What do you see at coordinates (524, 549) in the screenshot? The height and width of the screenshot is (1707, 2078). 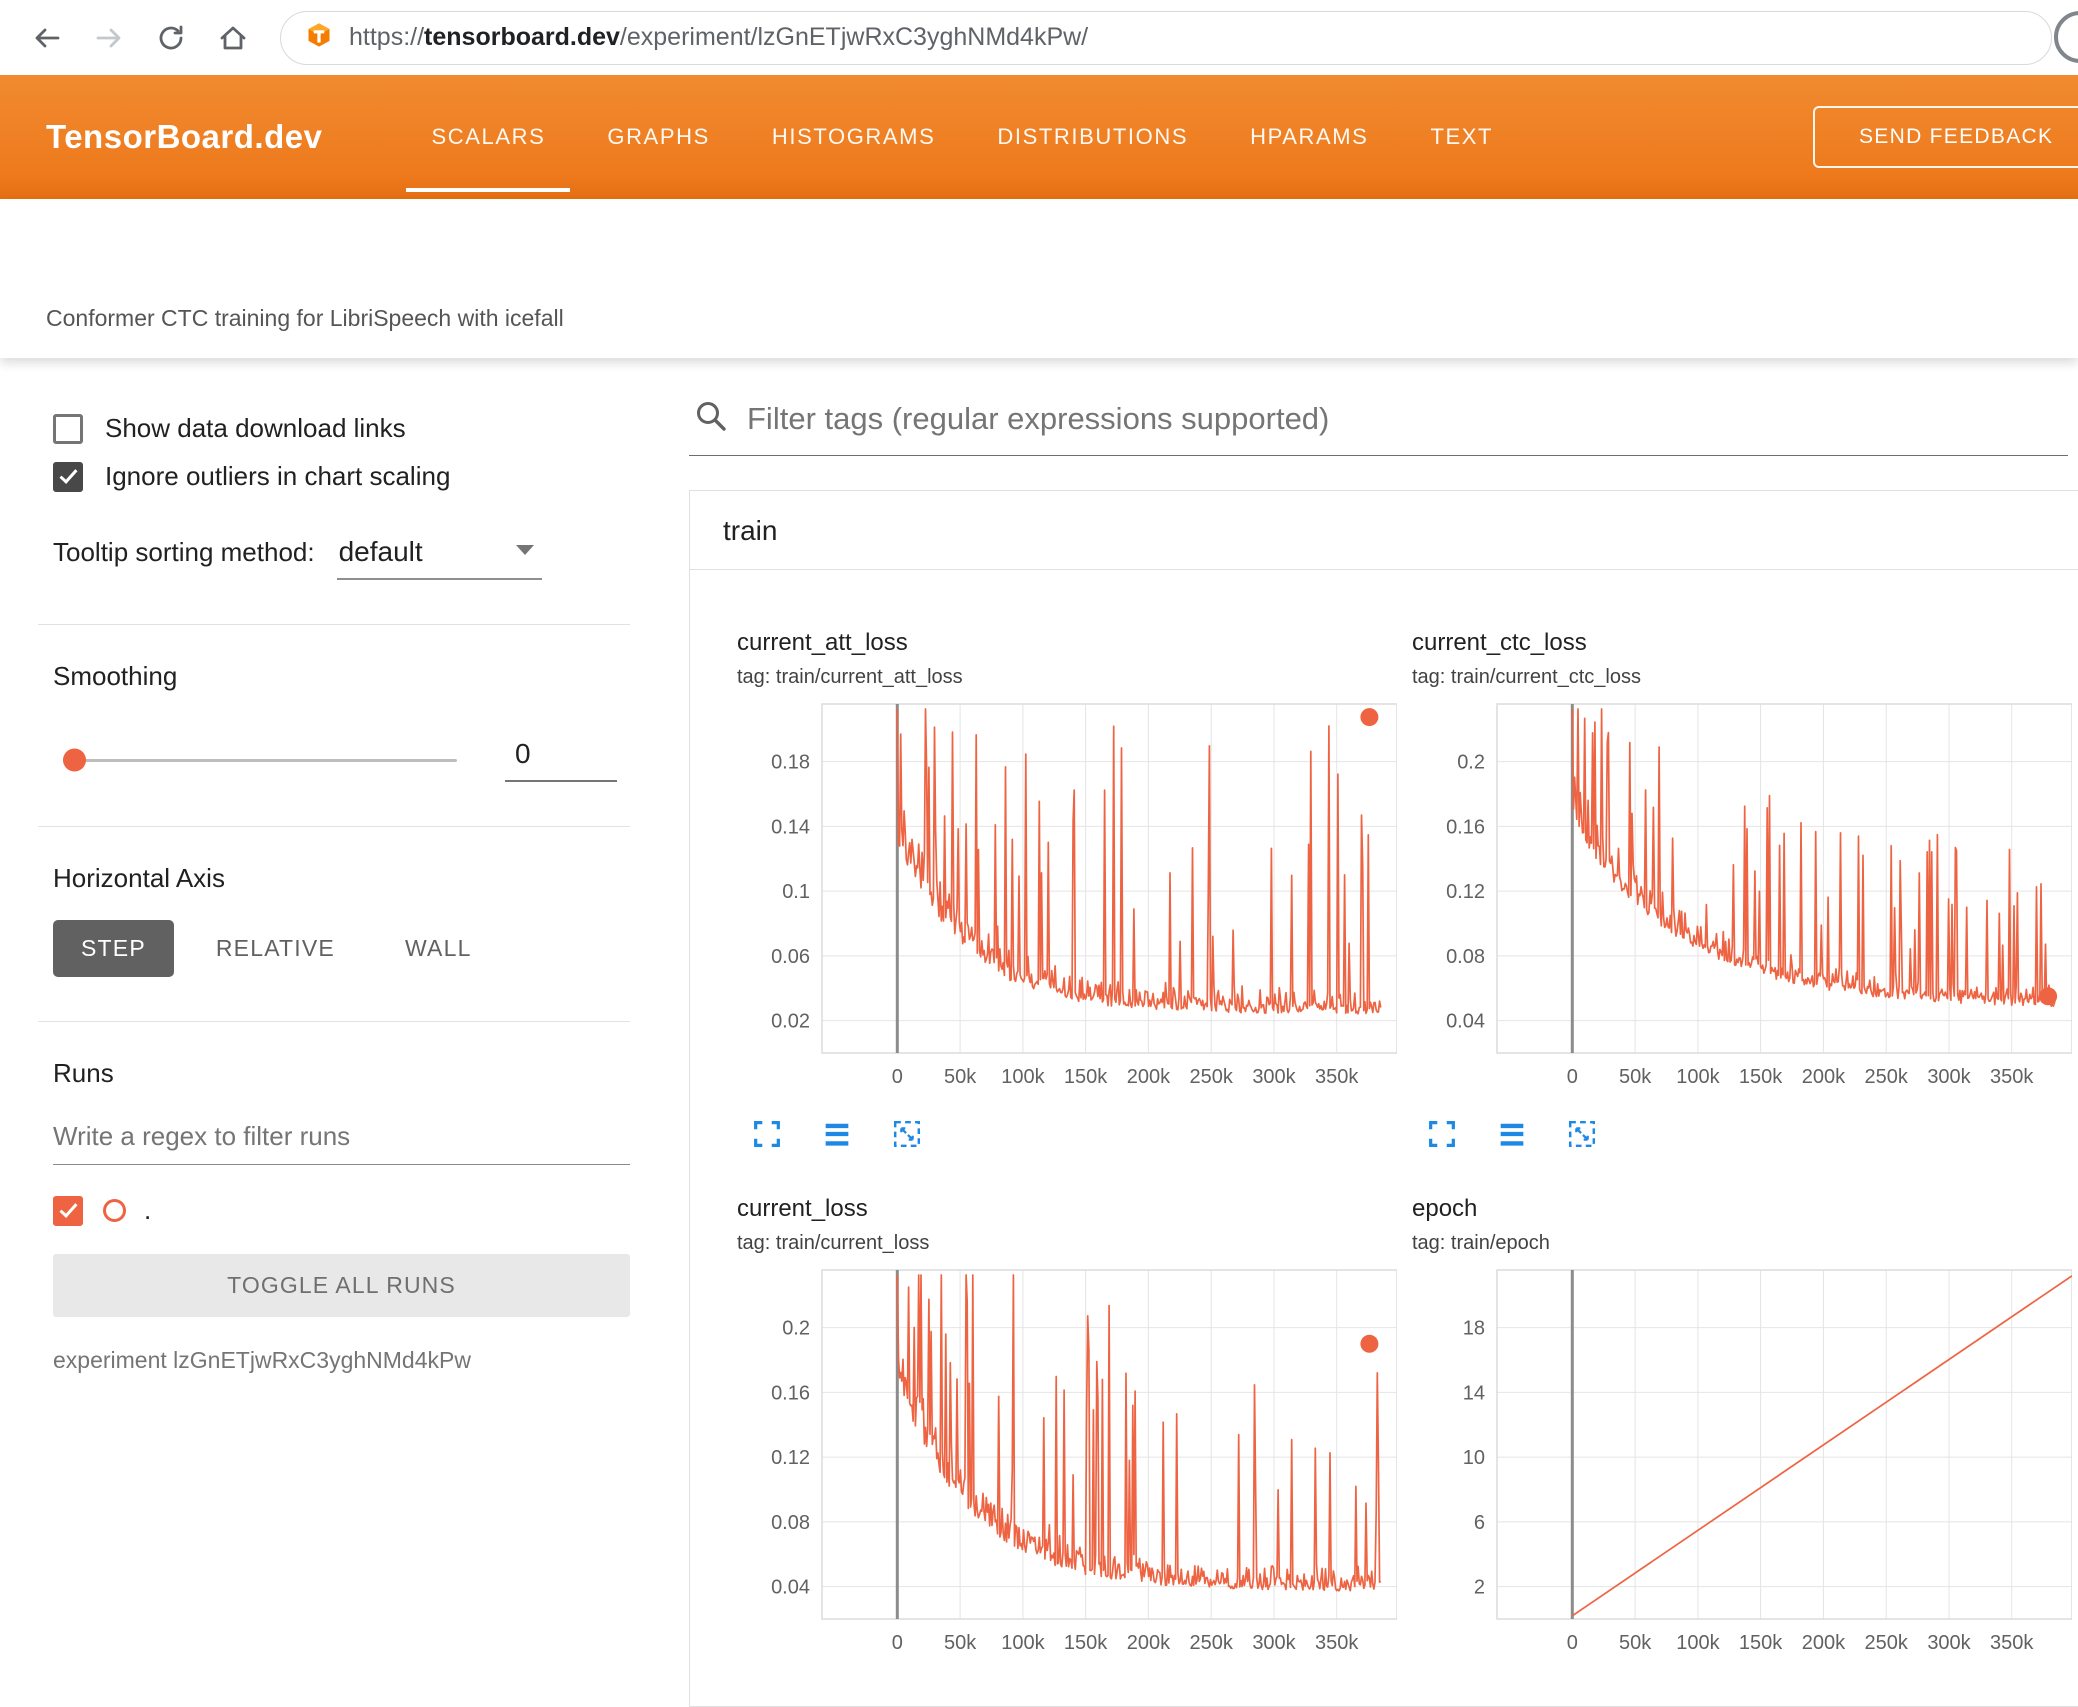 I see `chevron-down-icon` at bounding box center [524, 549].